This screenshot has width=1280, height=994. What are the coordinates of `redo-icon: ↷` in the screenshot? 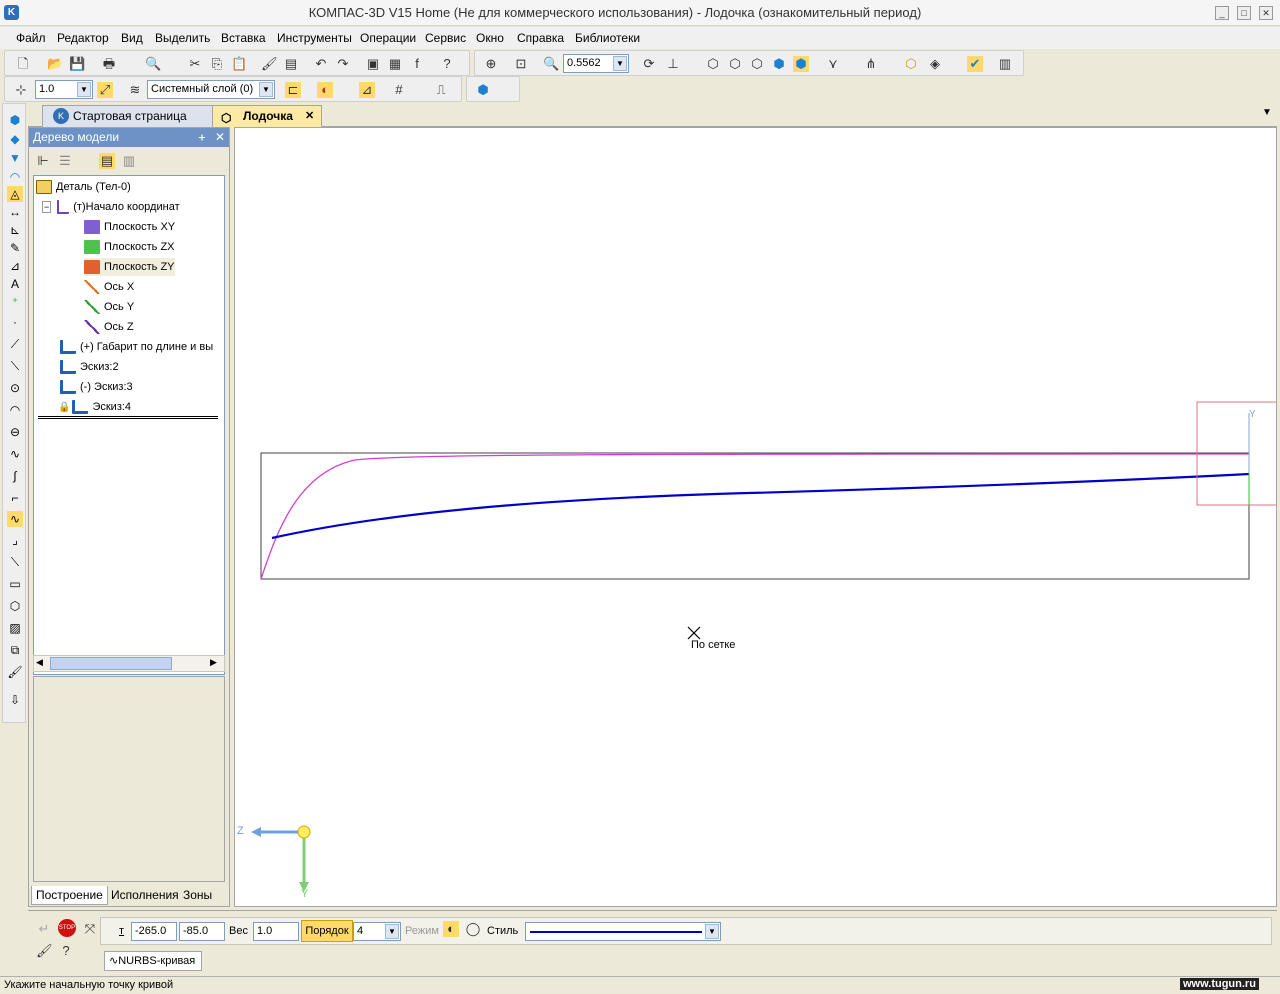 It's located at (343, 64).